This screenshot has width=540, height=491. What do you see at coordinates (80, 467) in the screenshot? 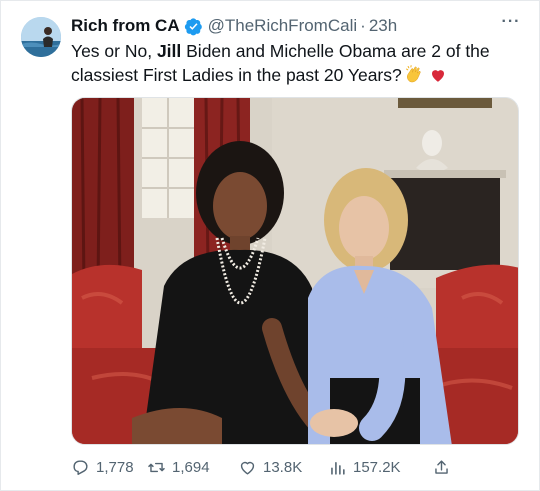
I see `reply-icon` at bounding box center [80, 467].